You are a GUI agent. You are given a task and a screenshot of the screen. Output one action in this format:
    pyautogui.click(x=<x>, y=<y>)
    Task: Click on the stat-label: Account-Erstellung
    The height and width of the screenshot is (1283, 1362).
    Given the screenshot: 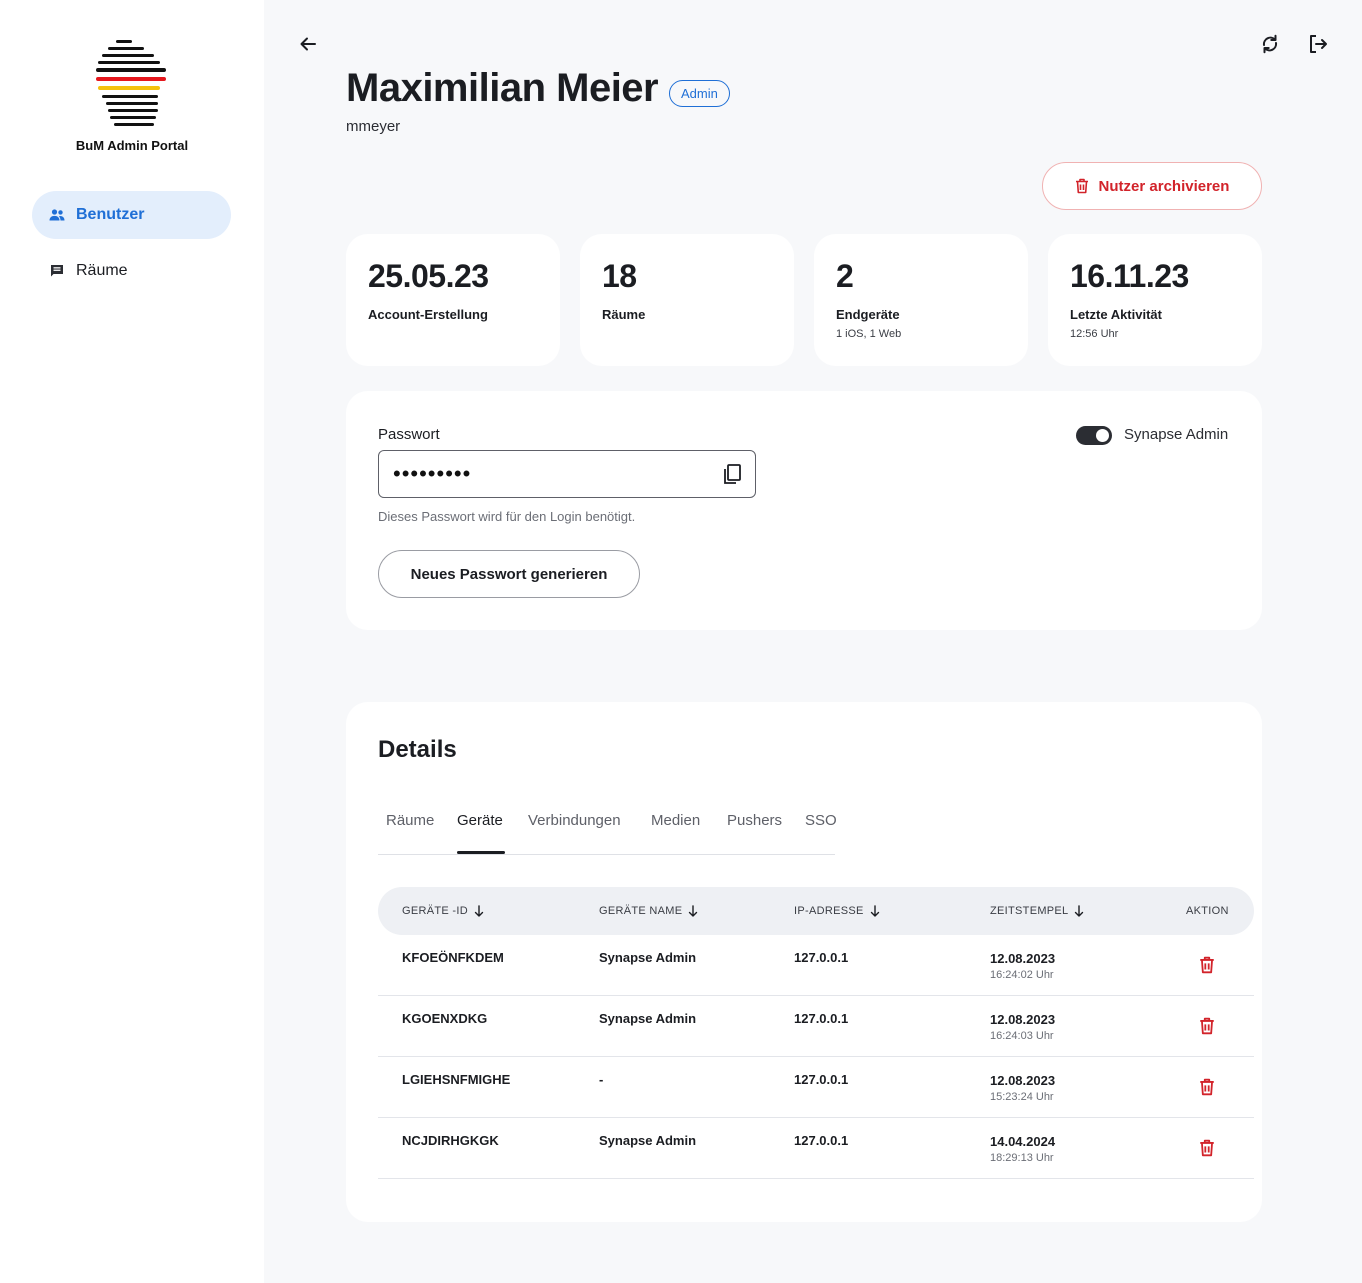 What is the action you would take?
    pyautogui.click(x=428, y=314)
    